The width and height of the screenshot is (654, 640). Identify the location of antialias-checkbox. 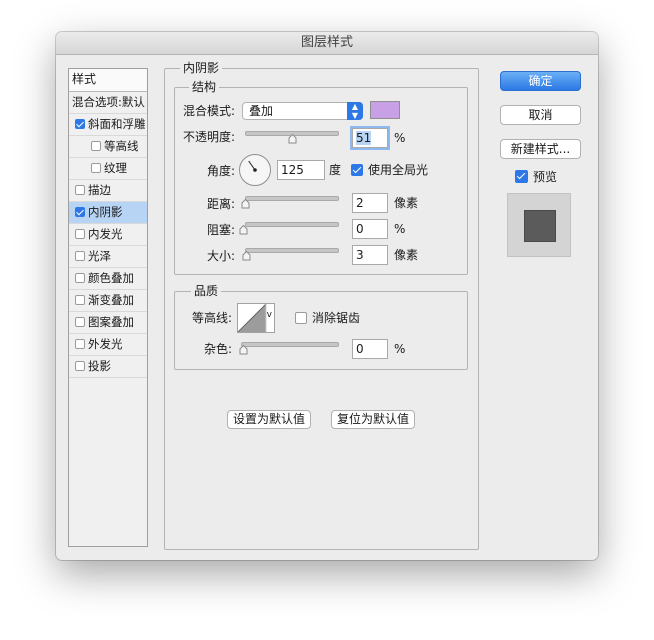
(301, 318).